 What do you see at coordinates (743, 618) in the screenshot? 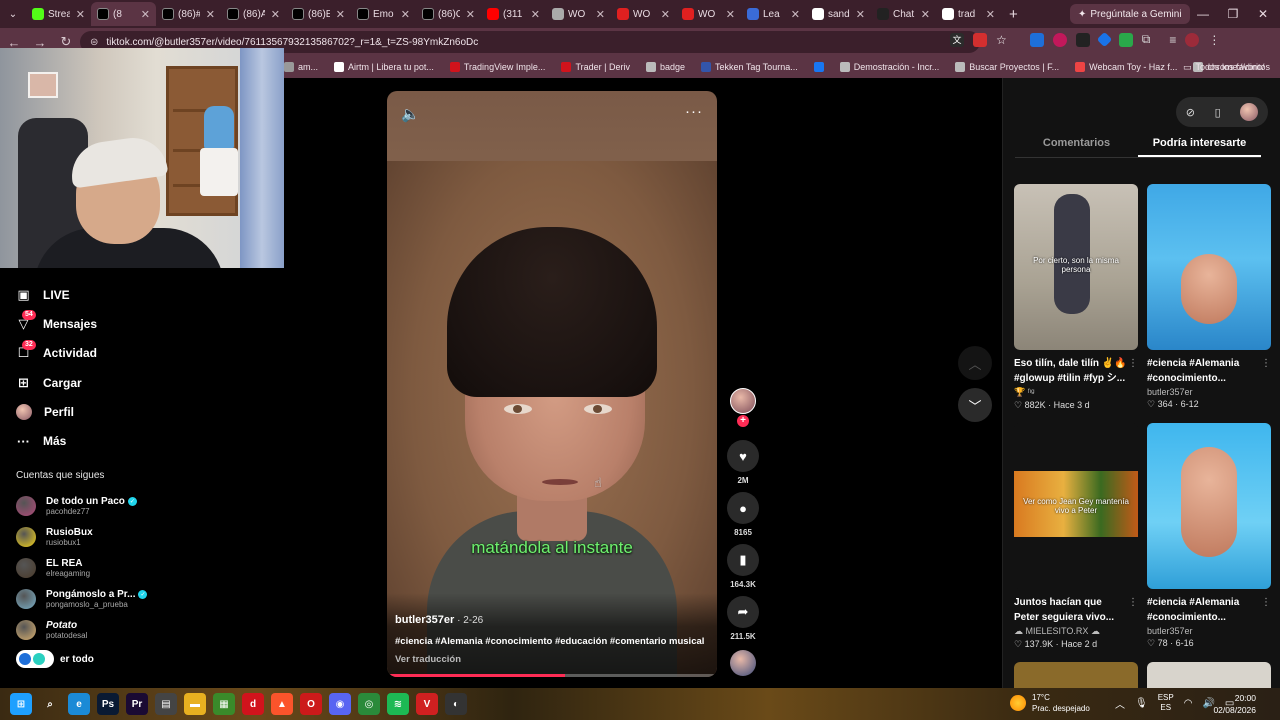
I see `share-action: ➦ 211.5K` at bounding box center [743, 618].